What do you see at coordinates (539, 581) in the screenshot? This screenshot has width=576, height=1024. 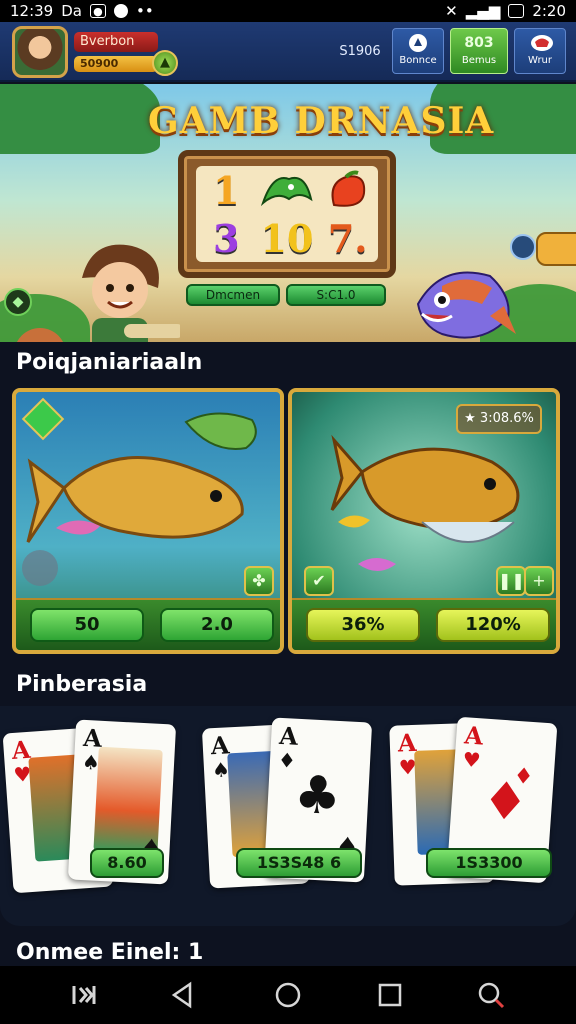 I see `plus-icon: +` at bounding box center [539, 581].